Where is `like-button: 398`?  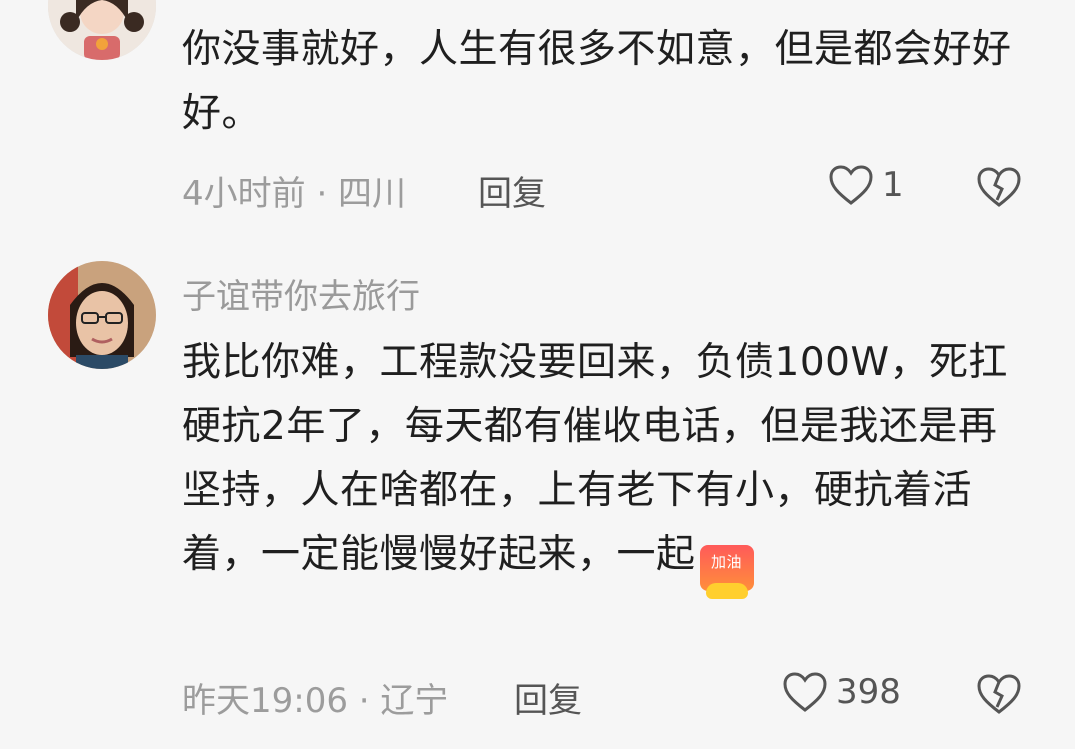
like-button: 398 is located at coordinates (841, 692).